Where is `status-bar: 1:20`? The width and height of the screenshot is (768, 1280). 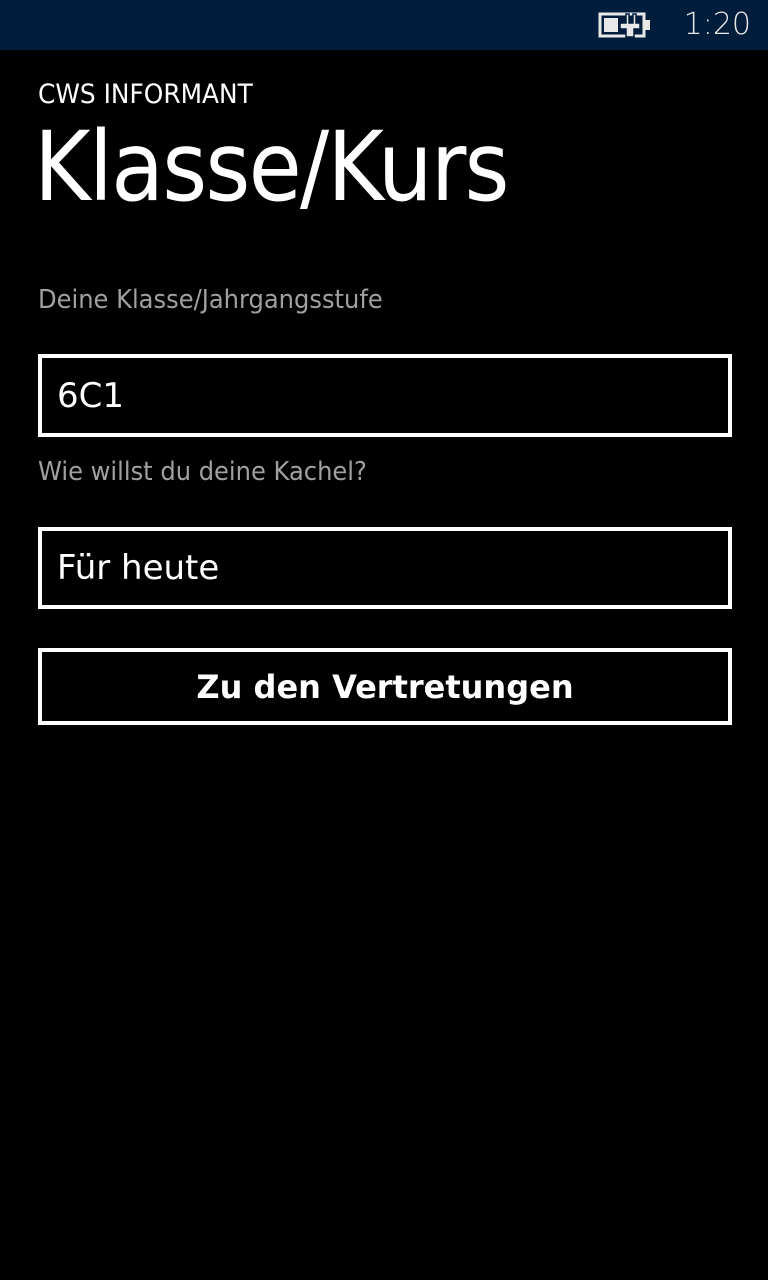
status-bar: 1:20 is located at coordinates (384, 25).